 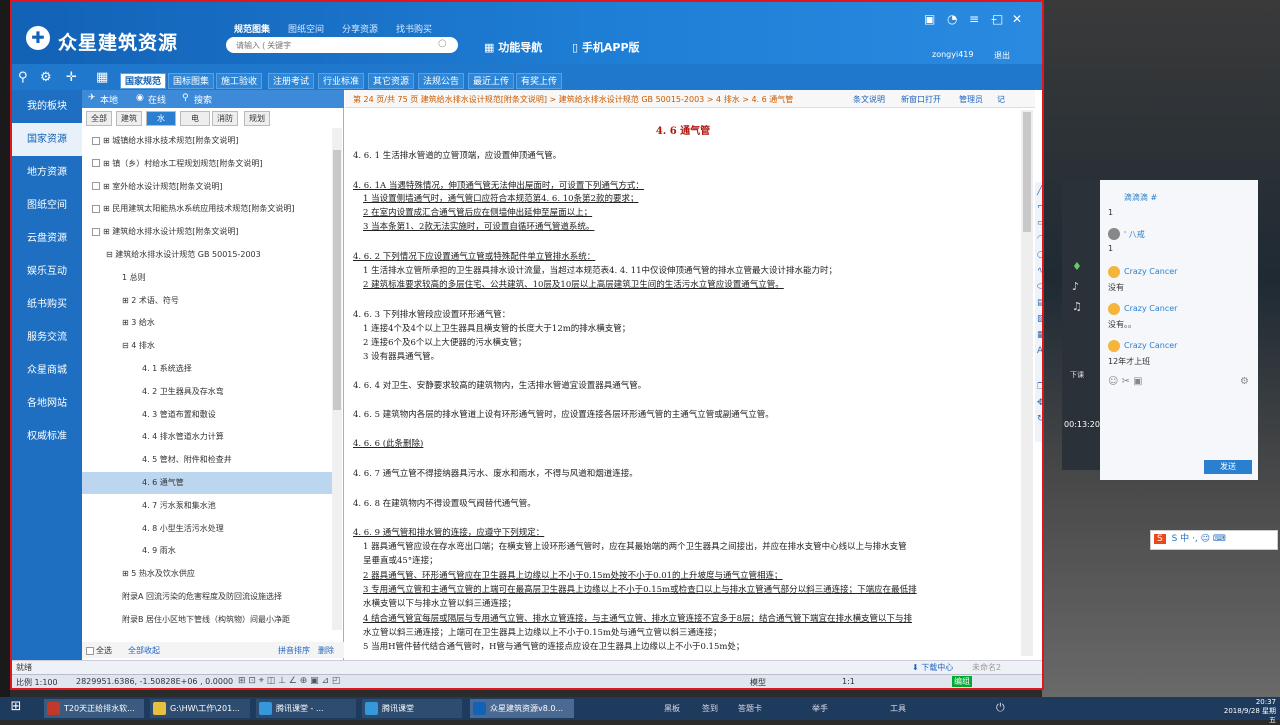 I want to click on tree-item: ⊞ 3 给水, so click(x=207, y=323).